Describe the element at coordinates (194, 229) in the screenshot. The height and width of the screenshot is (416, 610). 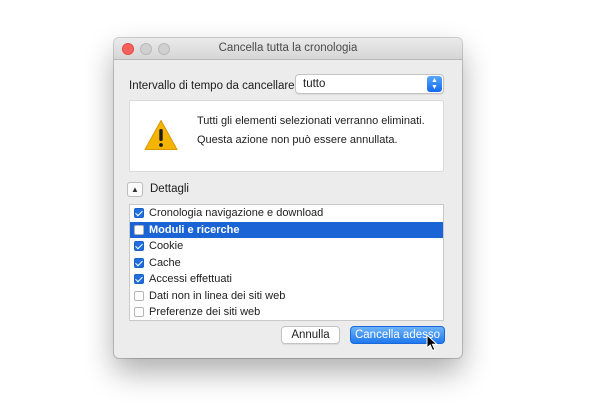
I see `item-label: Moduli e ricerche` at that location.